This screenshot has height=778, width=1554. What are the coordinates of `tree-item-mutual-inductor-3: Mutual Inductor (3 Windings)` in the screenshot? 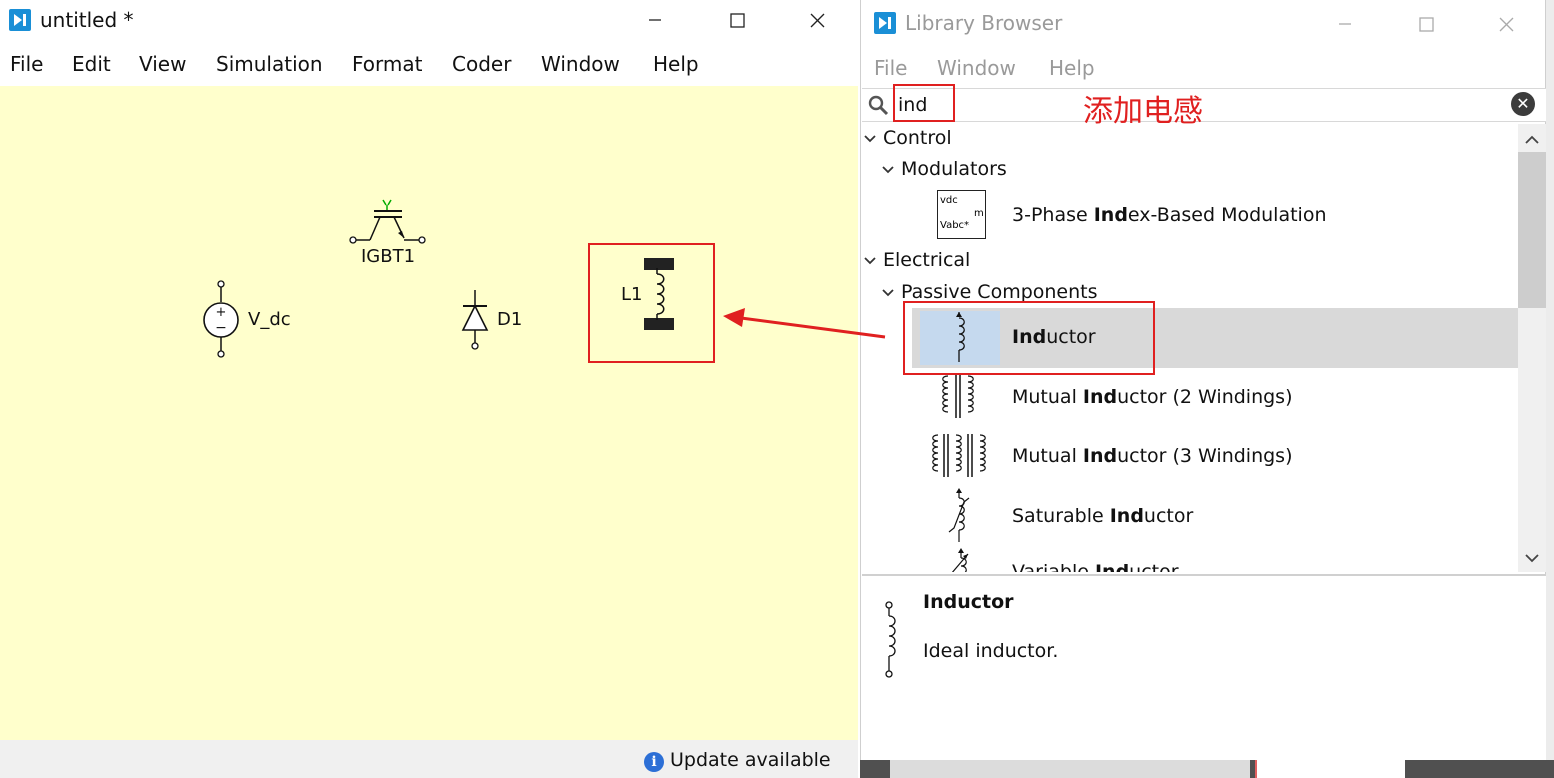 It's located at (1152, 456).